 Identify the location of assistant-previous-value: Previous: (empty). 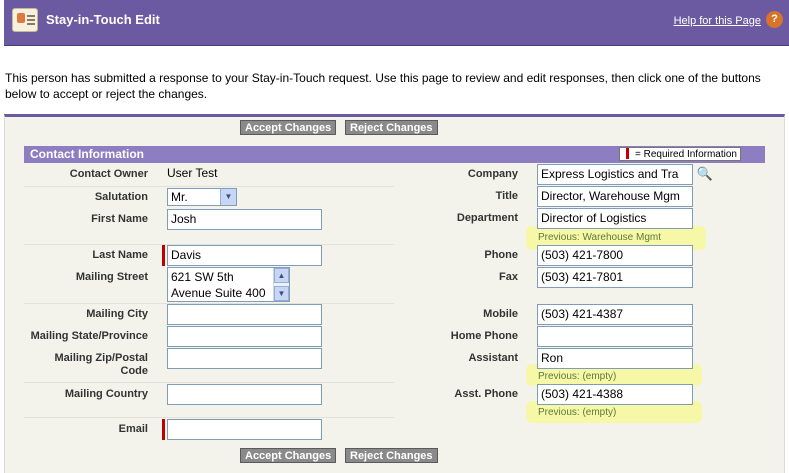
(577, 376).